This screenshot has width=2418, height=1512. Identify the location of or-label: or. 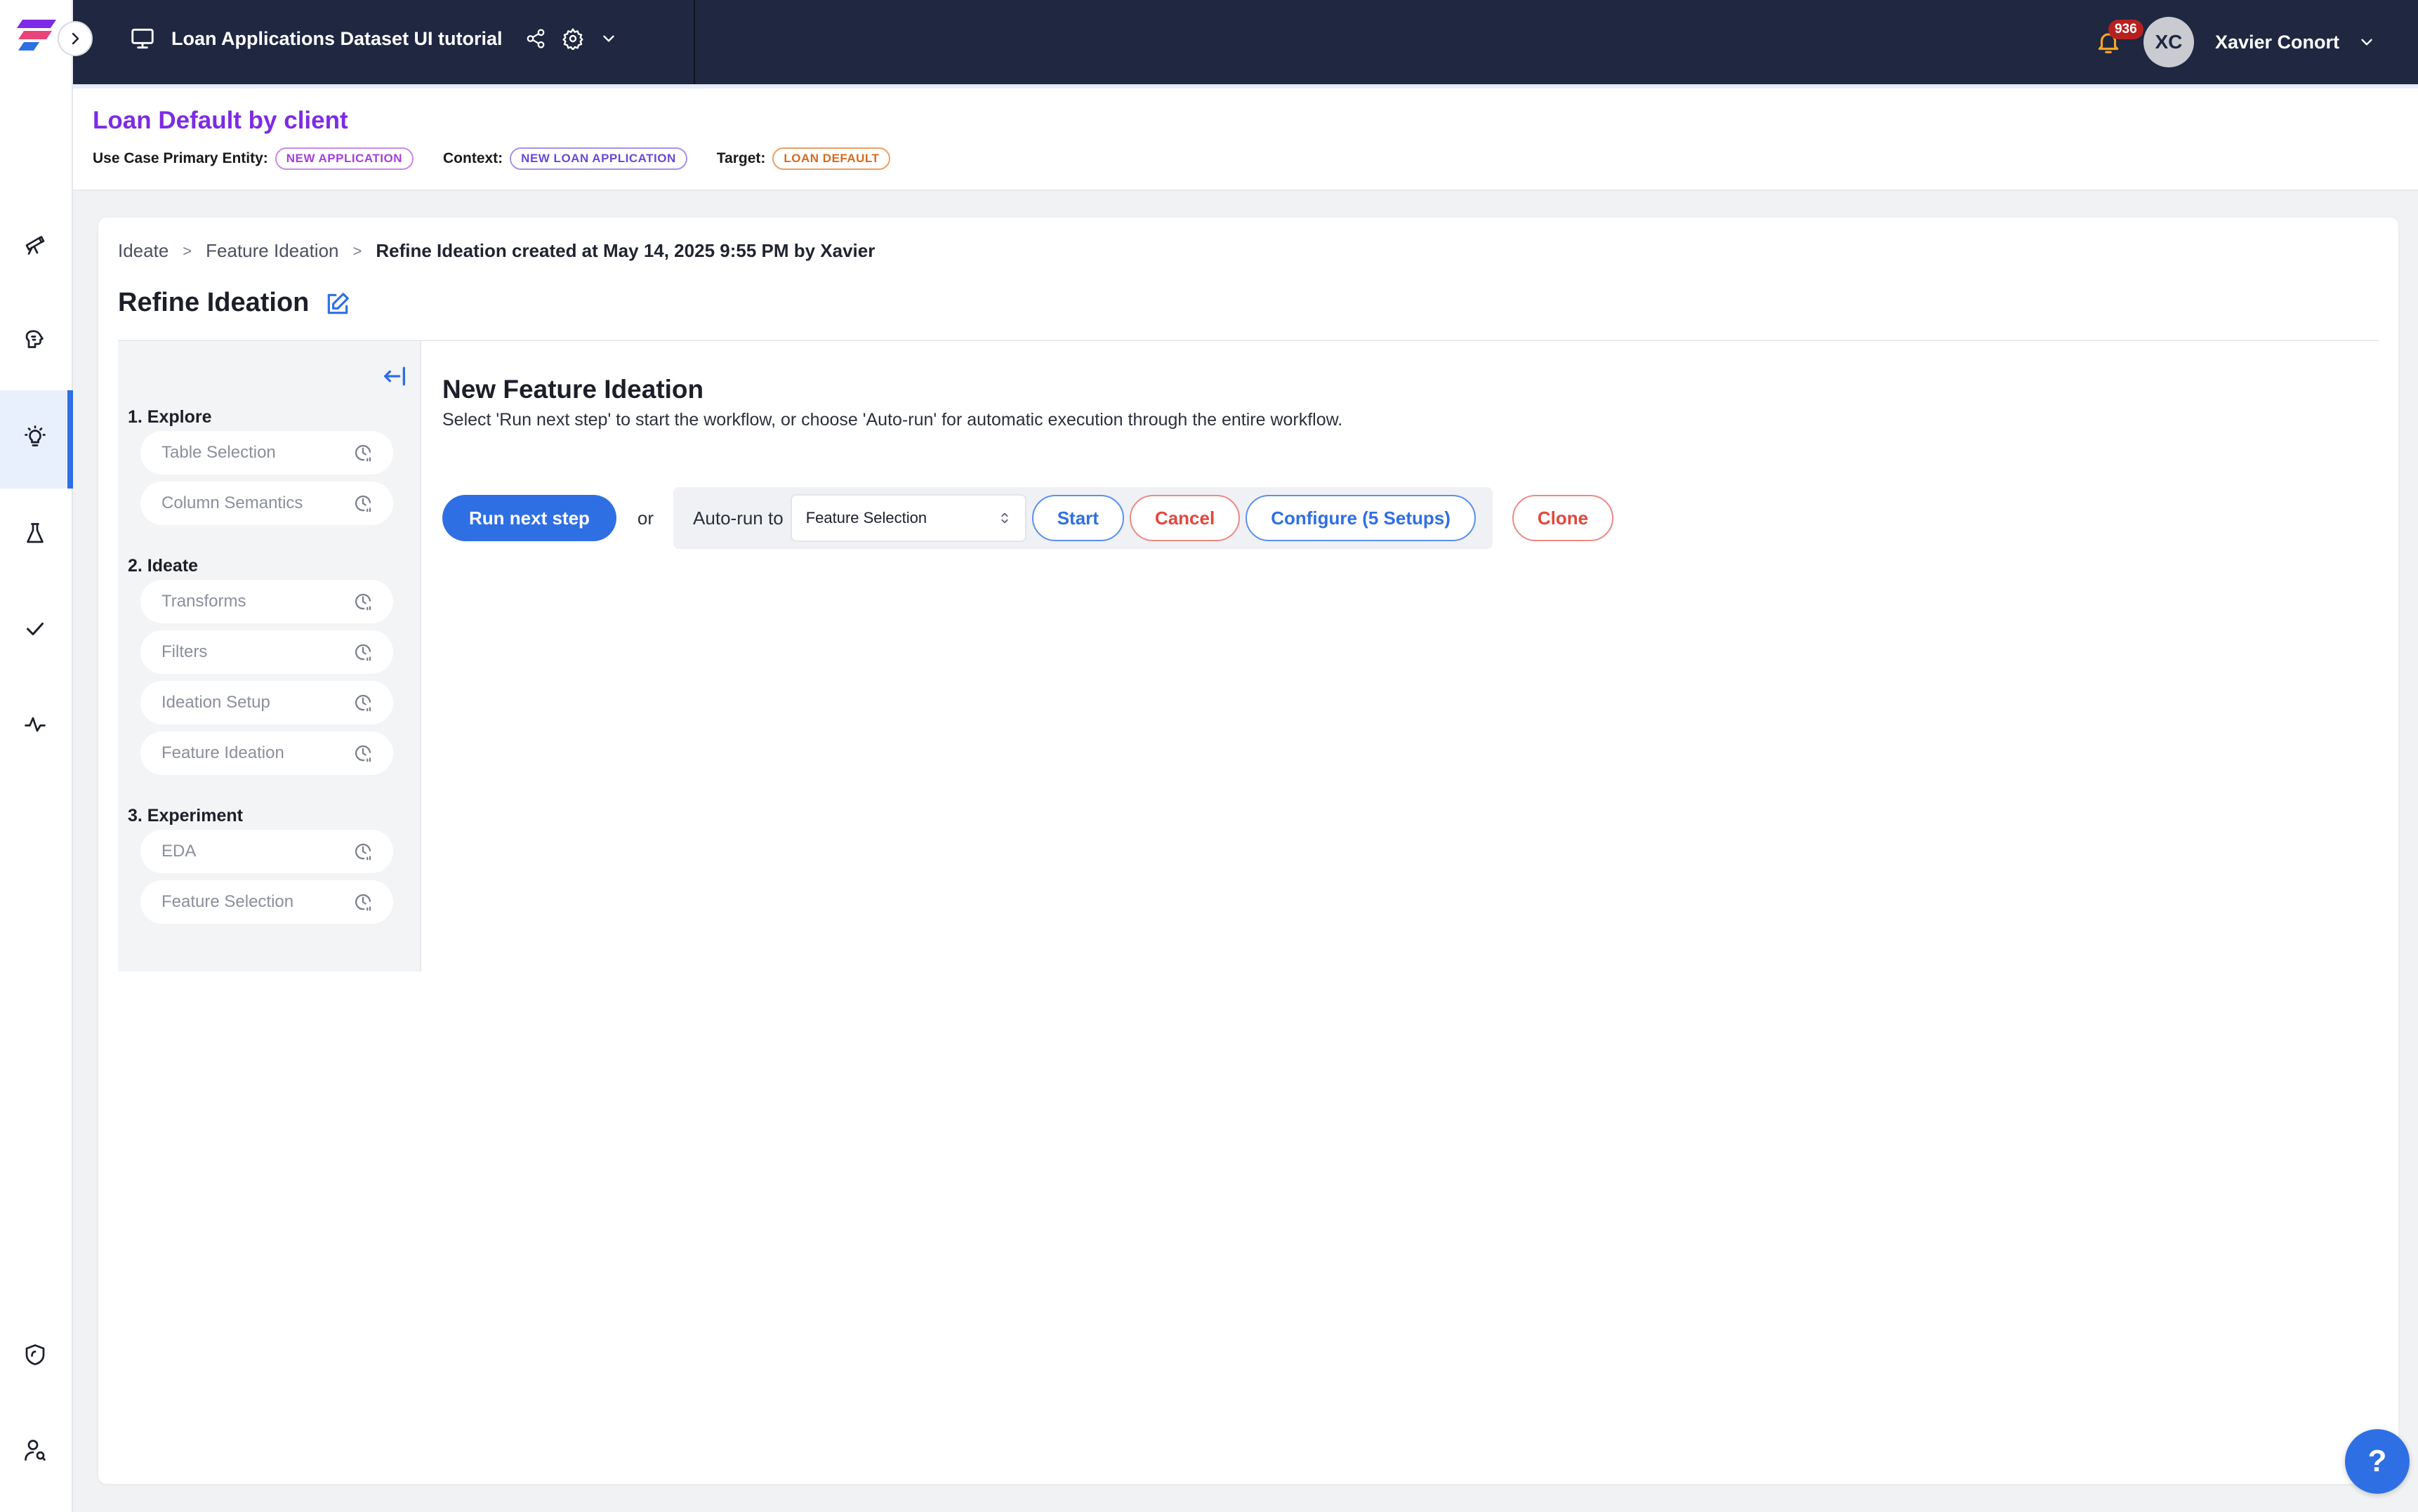
(645, 518).